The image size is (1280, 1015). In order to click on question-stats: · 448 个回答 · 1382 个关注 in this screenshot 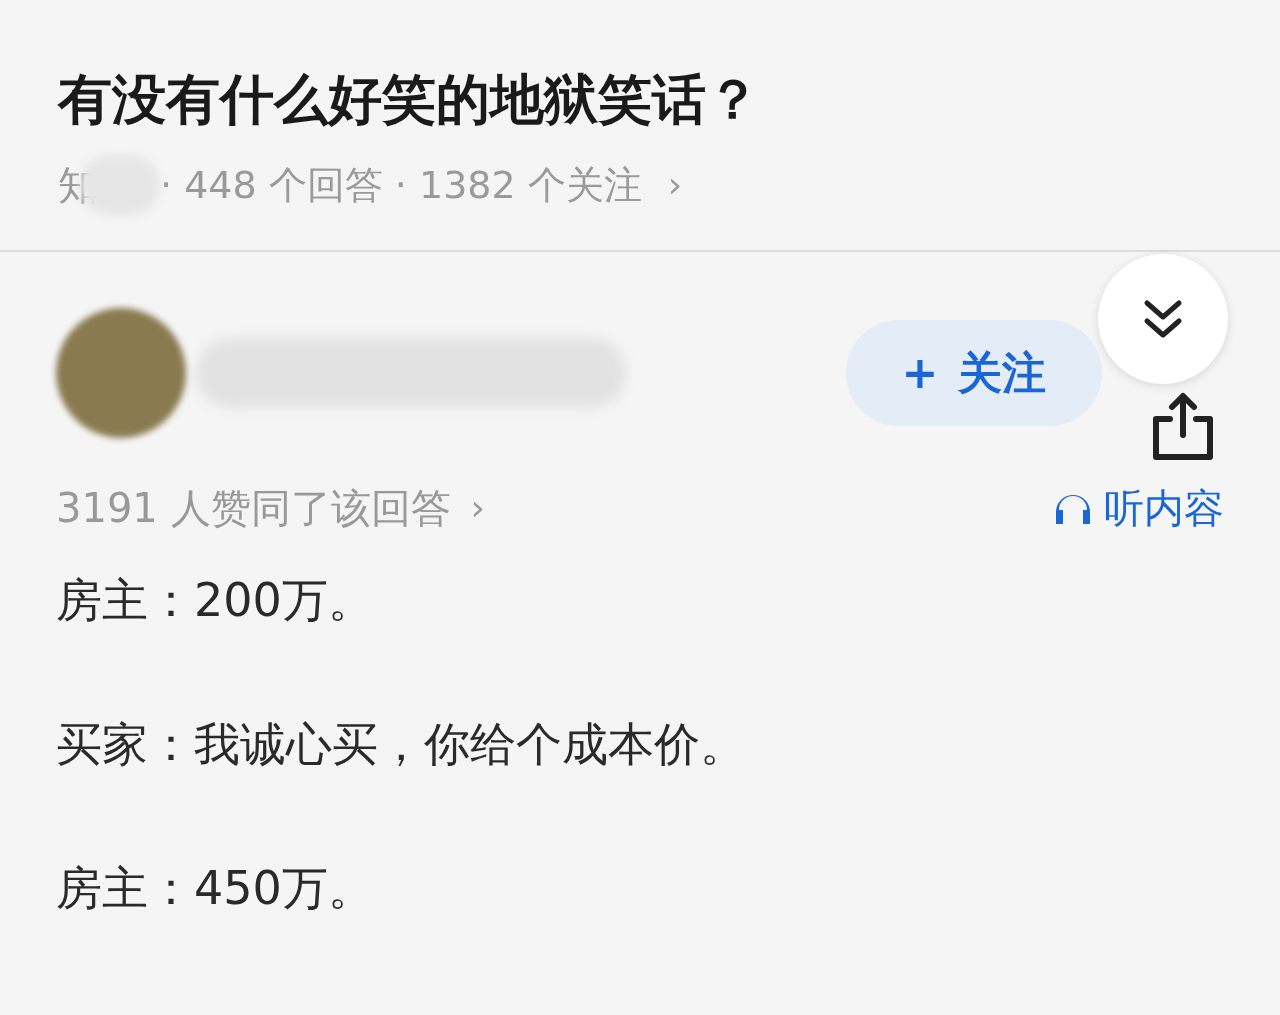, I will do `click(401, 185)`.